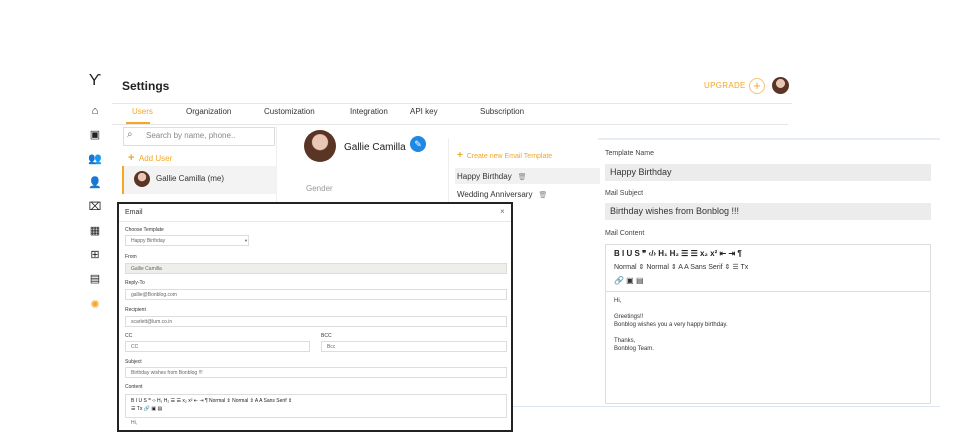  What do you see at coordinates (629, 317) in the screenshot?
I see `body-line: Greetings!!` at bounding box center [629, 317].